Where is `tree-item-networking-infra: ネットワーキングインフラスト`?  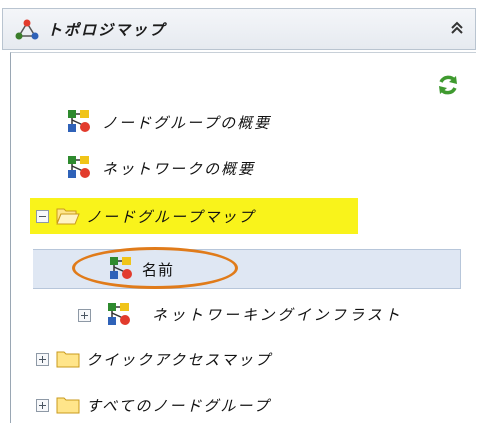
tree-item-networking-infra: ネットワーキングインフラスト is located at coordinates (278, 315).